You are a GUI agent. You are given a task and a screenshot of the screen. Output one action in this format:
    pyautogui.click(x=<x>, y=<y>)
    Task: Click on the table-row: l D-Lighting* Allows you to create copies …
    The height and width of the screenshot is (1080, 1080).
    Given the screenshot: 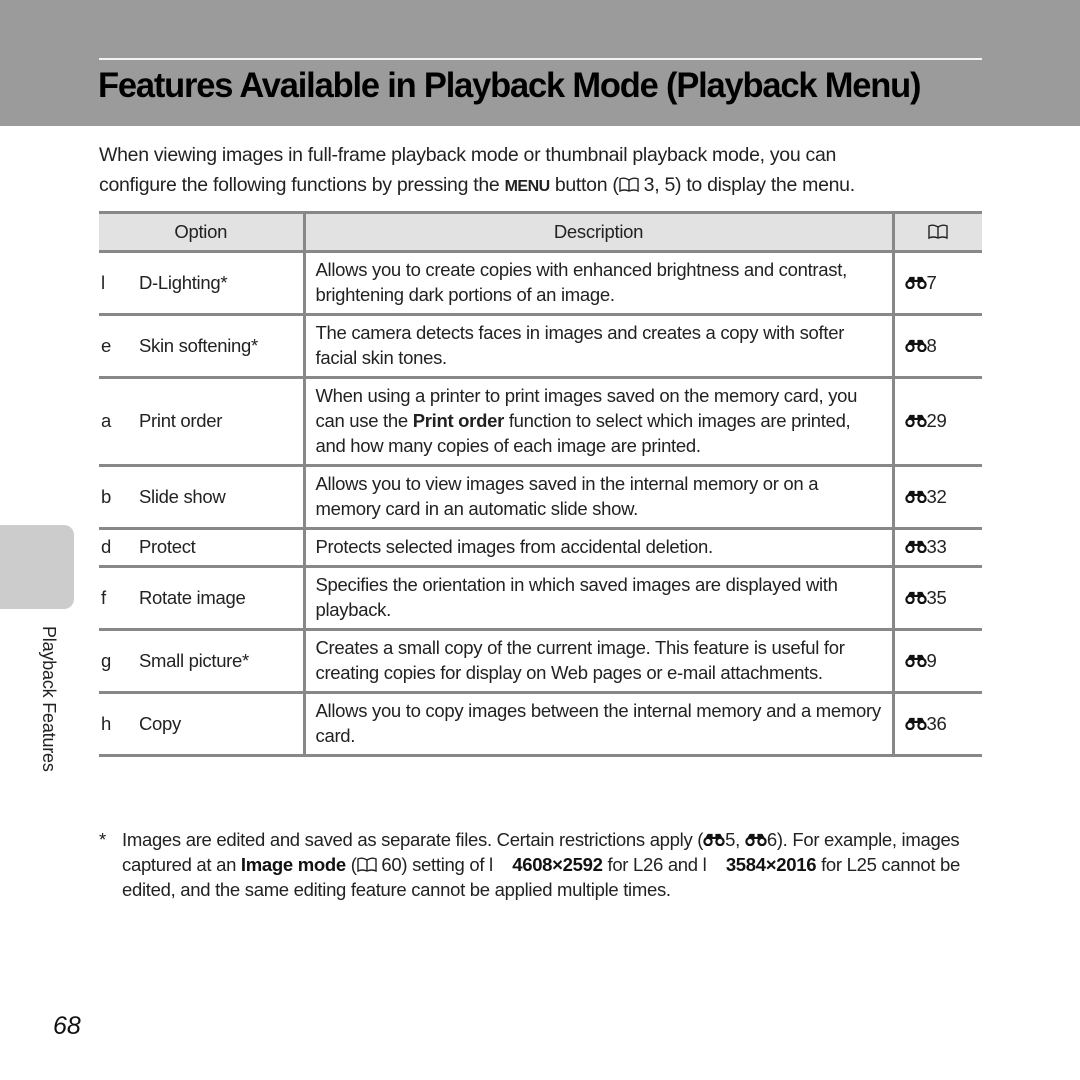 What is the action you would take?
    pyautogui.click(x=540, y=283)
    